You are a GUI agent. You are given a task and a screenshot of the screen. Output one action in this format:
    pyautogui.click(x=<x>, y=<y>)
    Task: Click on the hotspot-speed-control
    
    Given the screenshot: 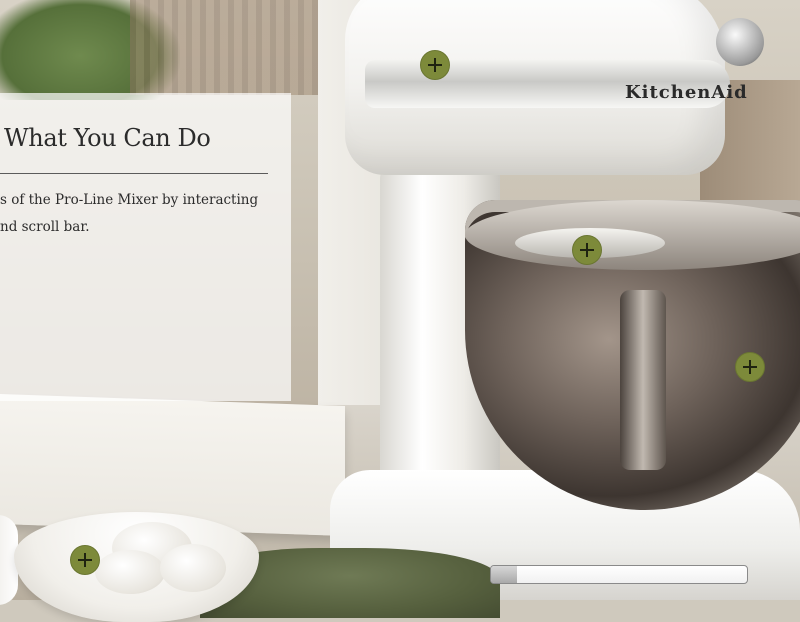 What is the action you would take?
    pyautogui.click(x=435, y=65)
    